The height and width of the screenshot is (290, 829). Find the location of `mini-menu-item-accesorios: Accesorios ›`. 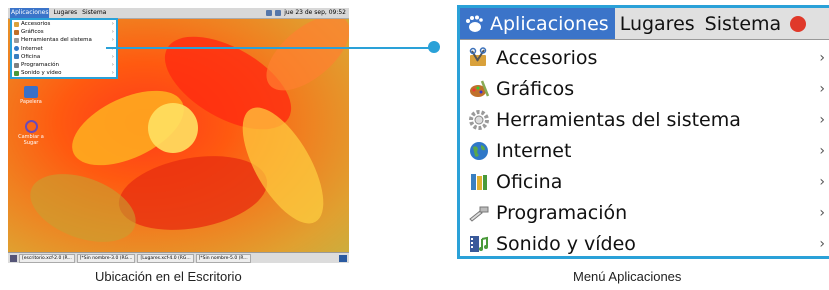

mini-menu-item-accesorios: Accesorios › is located at coordinates (64, 24).